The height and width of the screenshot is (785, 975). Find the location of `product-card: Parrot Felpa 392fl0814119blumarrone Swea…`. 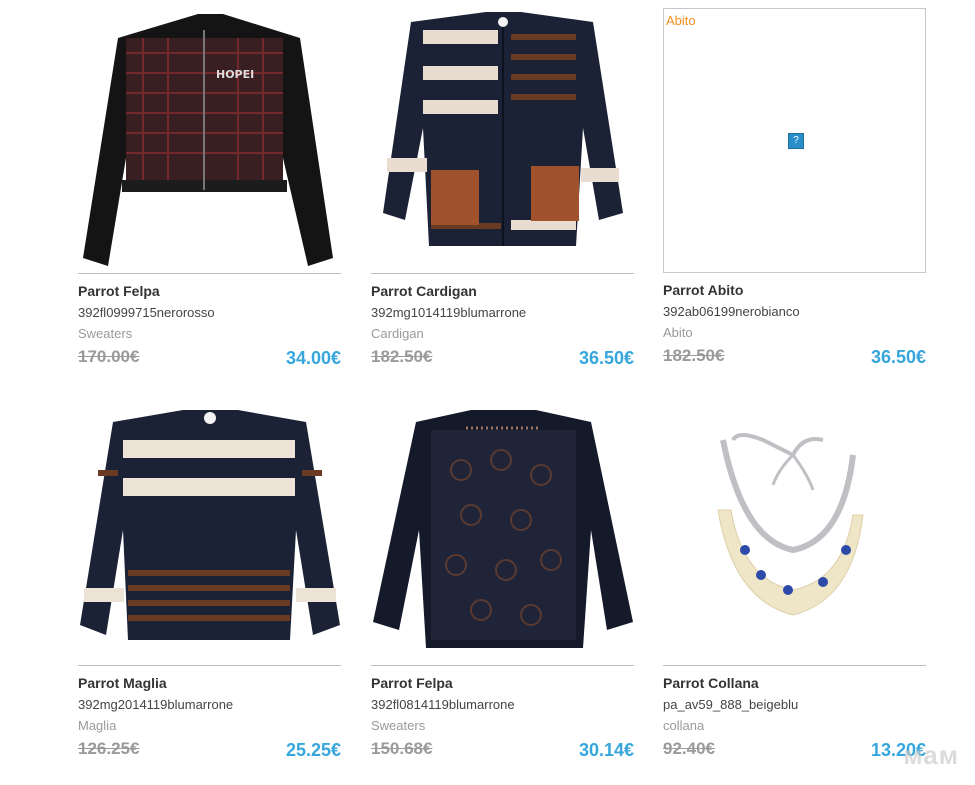

product-card: Parrot Felpa 392fl0814119blumarrone Swea… is located at coordinates (502, 580).